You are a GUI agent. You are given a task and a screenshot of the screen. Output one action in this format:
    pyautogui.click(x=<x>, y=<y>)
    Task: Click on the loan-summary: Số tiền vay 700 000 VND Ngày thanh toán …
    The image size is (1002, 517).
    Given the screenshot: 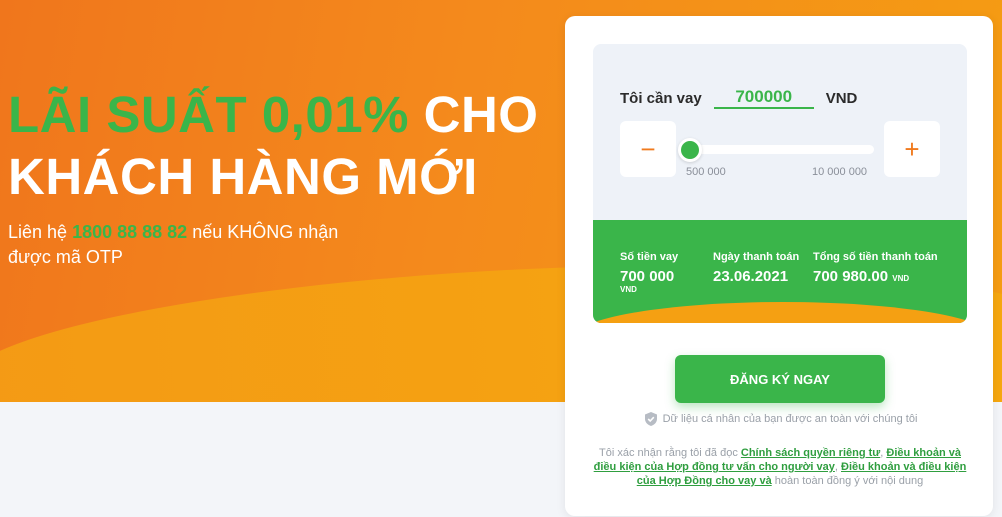 What is the action you would take?
    pyautogui.click(x=780, y=271)
    